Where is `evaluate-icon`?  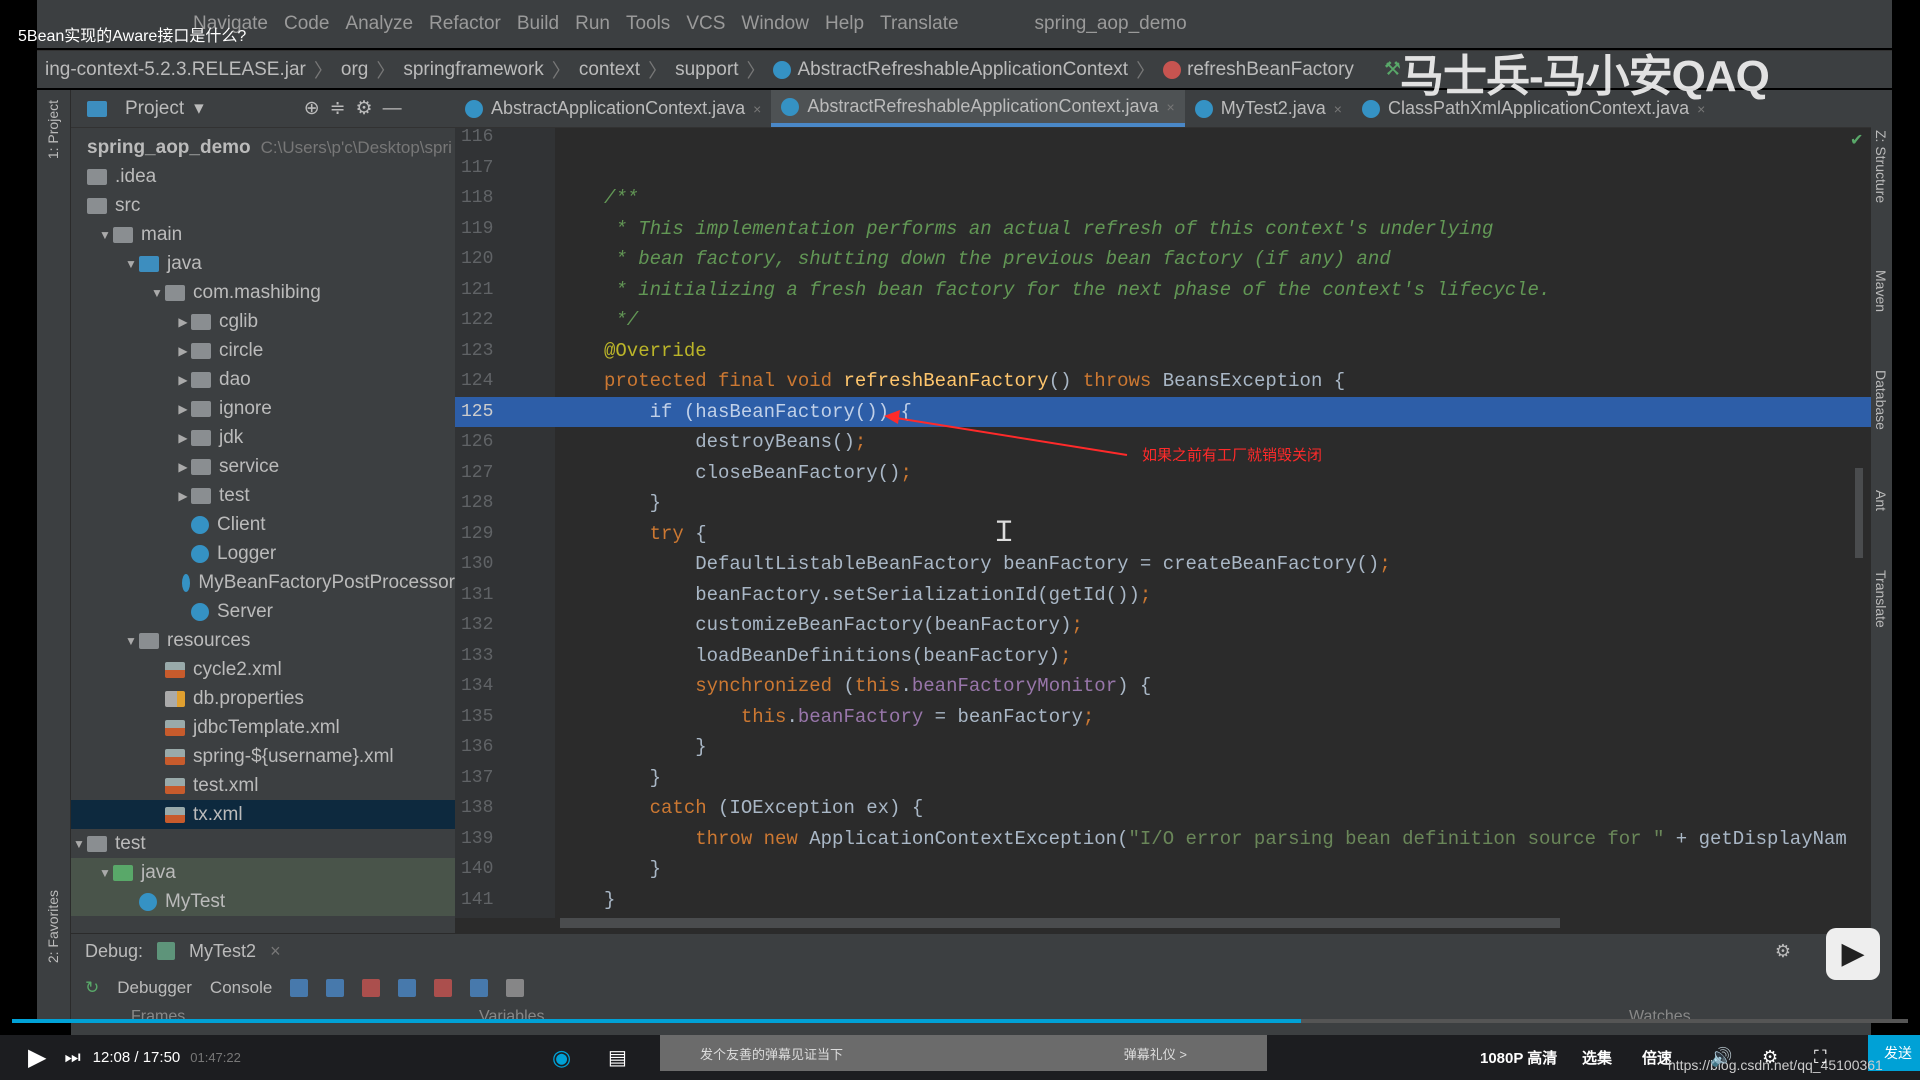
evaluate-icon is located at coordinates (515, 988).